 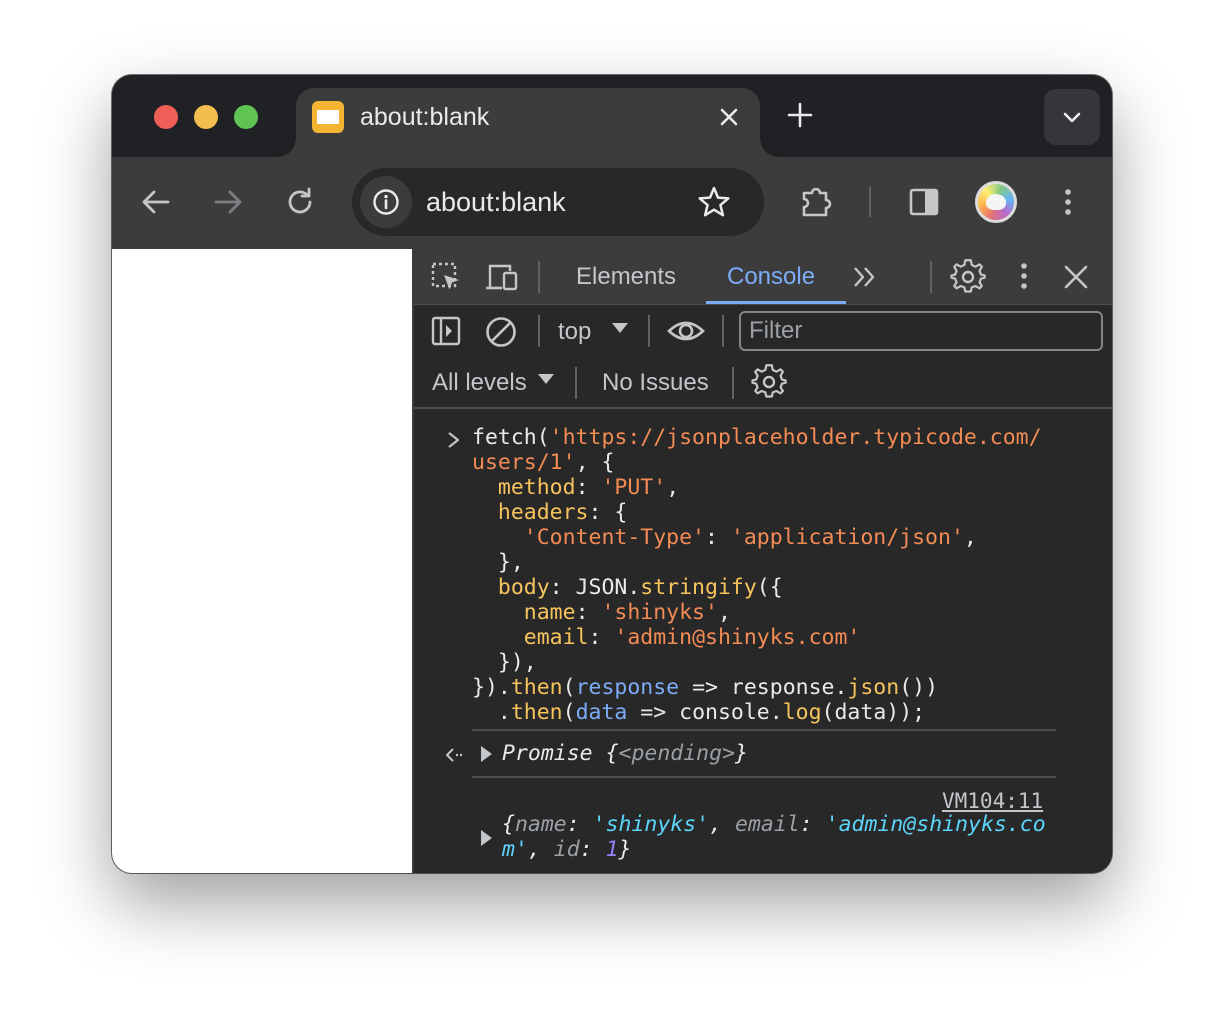 I want to click on code-line: body: JSON.stringify({, so click(x=757, y=587).